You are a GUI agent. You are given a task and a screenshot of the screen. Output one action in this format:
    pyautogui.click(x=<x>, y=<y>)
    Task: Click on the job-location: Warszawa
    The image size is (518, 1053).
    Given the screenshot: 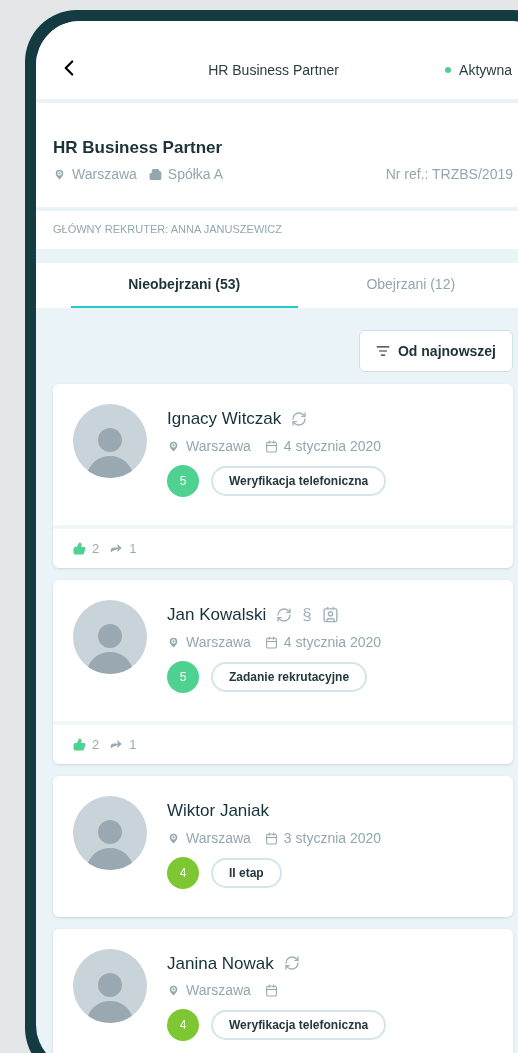 What is the action you would take?
    pyautogui.click(x=104, y=175)
    